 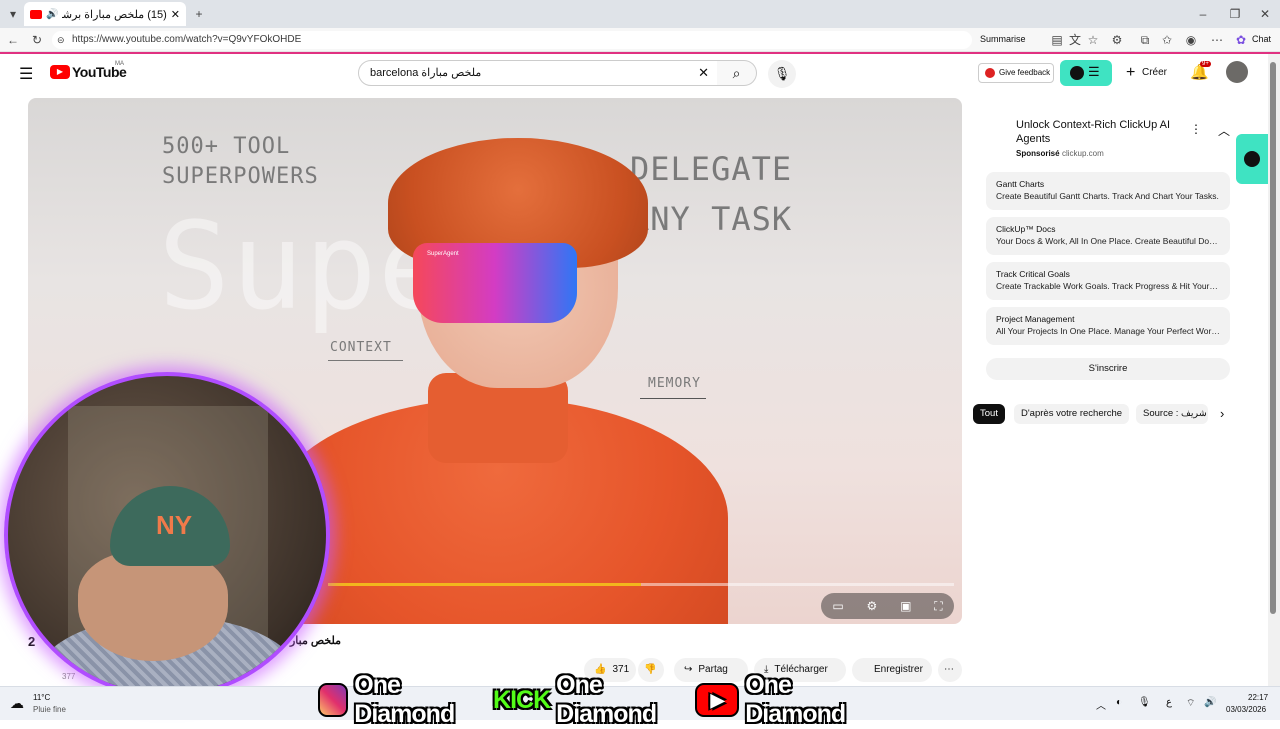 What do you see at coordinates (49, 709) in the screenshot?
I see `weather-description: Pluie fine` at bounding box center [49, 709].